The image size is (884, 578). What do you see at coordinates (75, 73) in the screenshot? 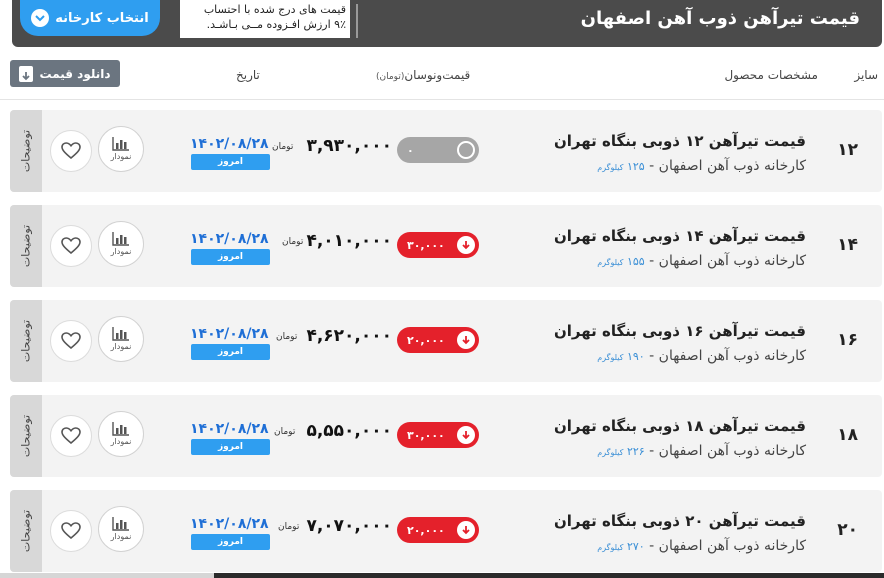
I see `download-price-label: دانلود قیمت` at bounding box center [75, 73].